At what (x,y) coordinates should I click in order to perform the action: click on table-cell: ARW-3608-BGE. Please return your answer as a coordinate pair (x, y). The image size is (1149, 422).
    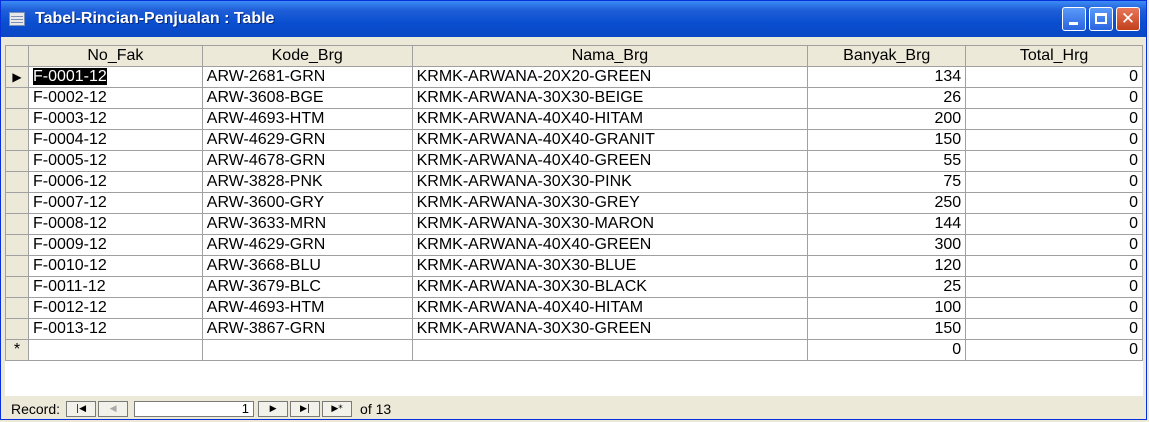
    Looking at the image, I should click on (307, 98).